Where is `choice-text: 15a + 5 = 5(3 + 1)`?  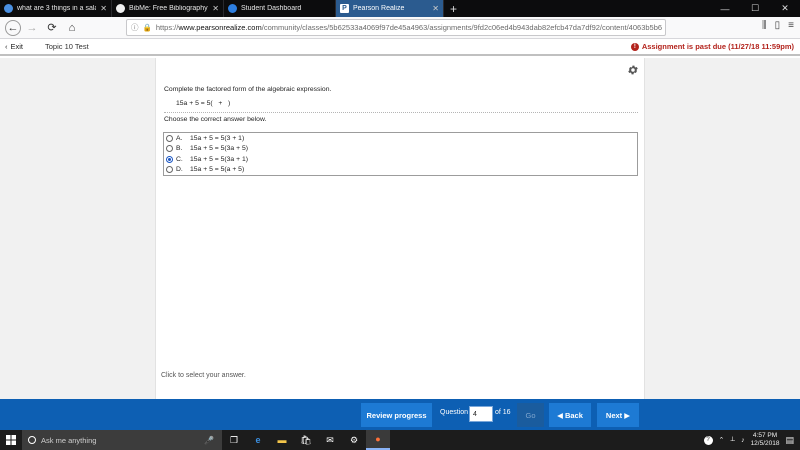 choice-text: 15a + 5 = 5(3 + 1) is located at coordinates (217, 138).